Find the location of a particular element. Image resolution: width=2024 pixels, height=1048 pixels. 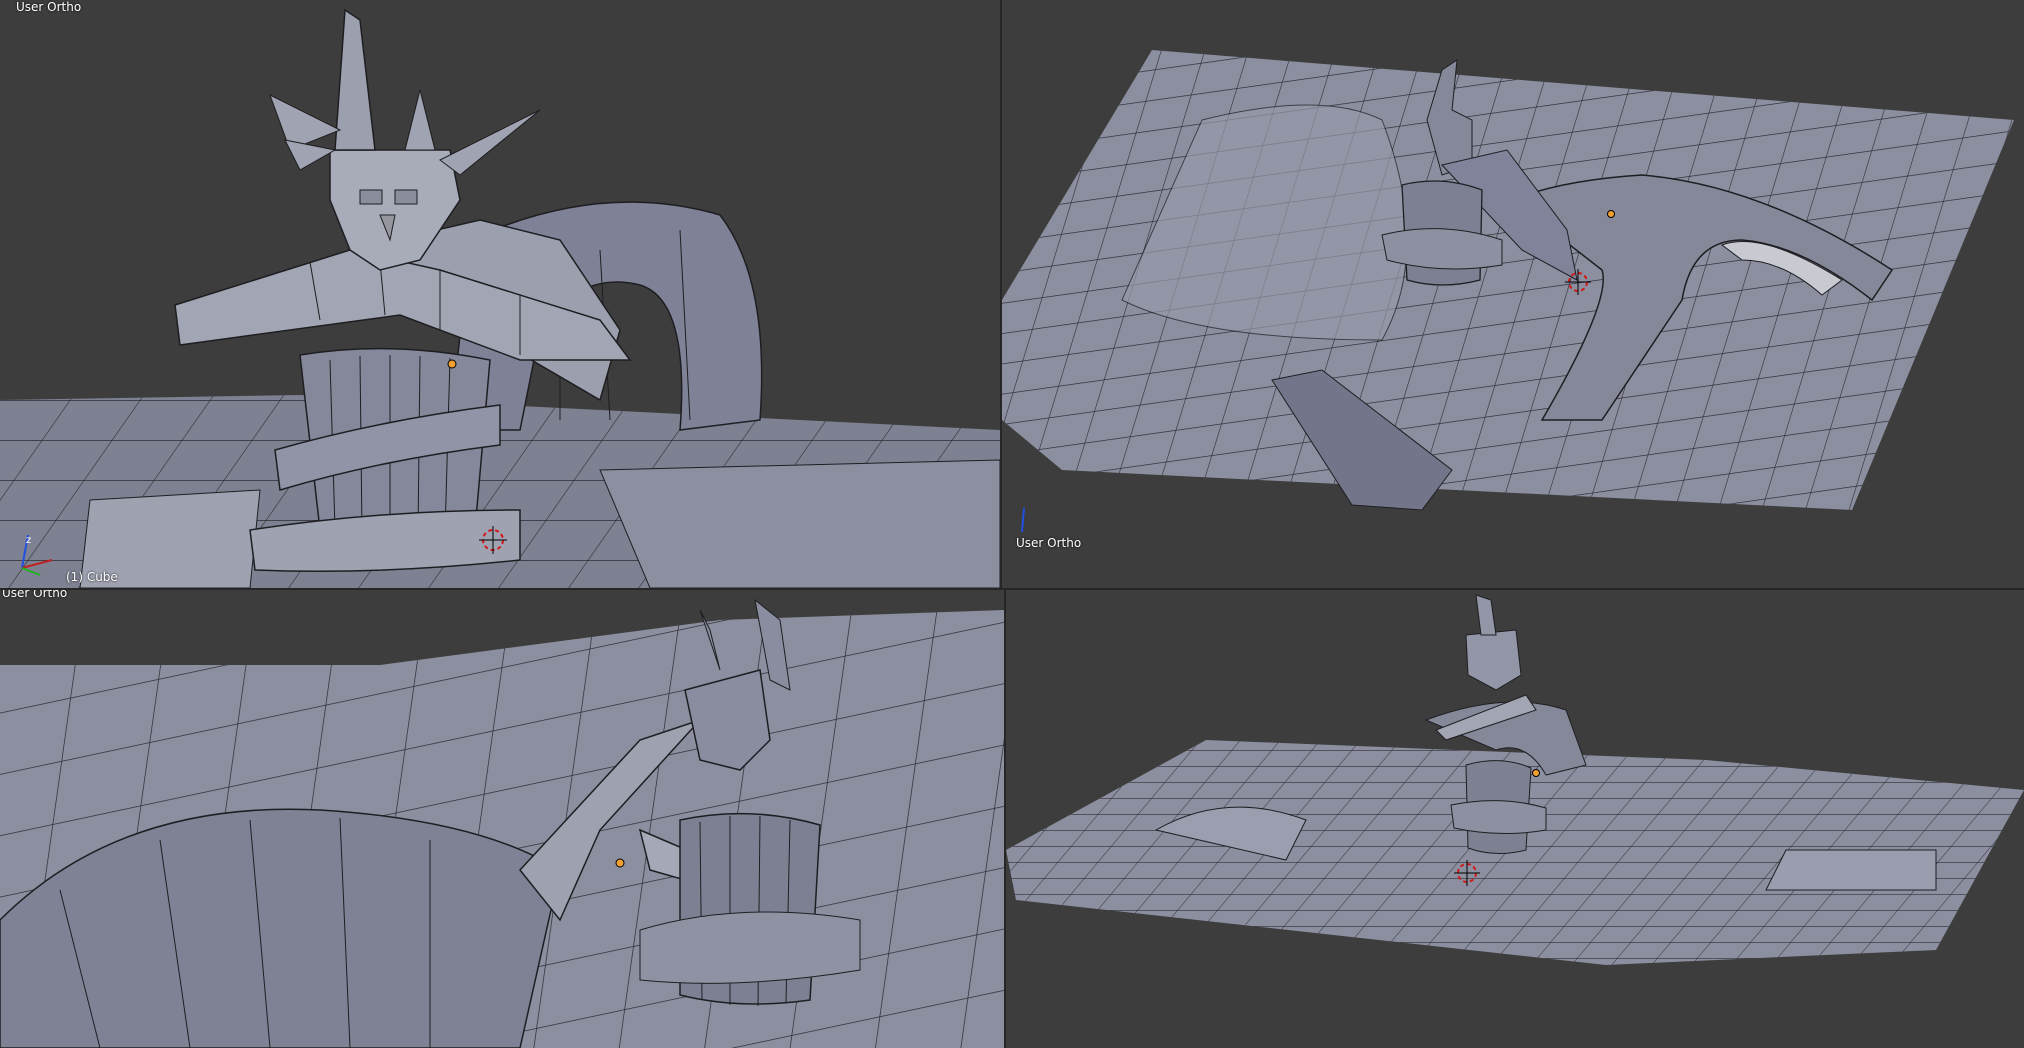

object-info-label: (1) Cube is located at coordinates (92, 577).